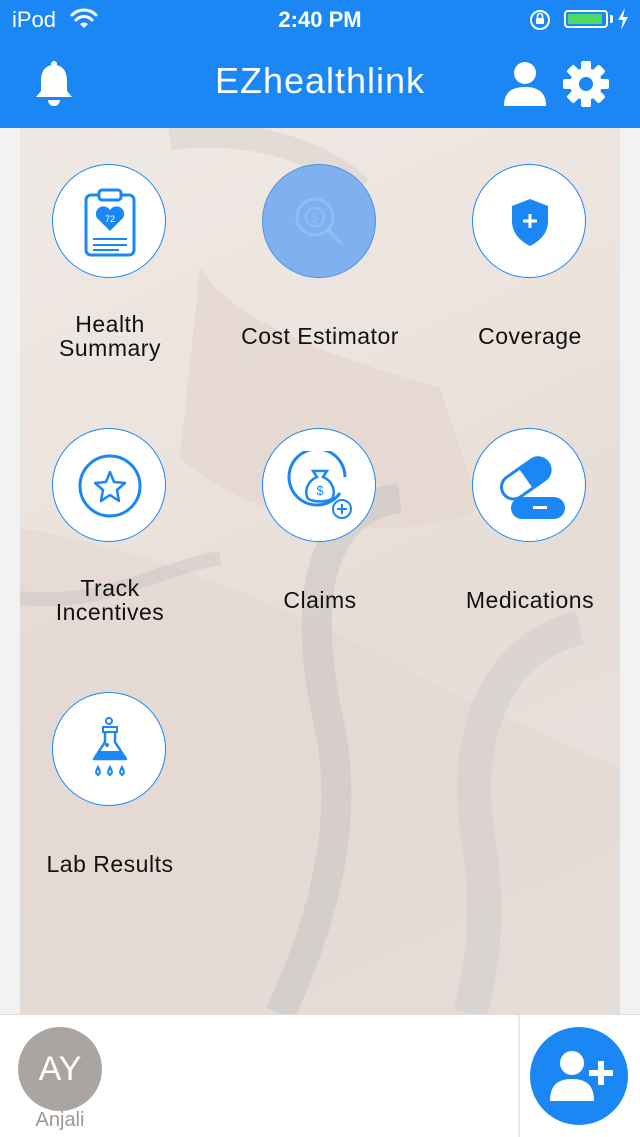 The width and height of the screenshot is (640, 1137). Describe the element at coordinates (110, 336) in the screenshot. I see `tile-label: Health Summary` at that location.